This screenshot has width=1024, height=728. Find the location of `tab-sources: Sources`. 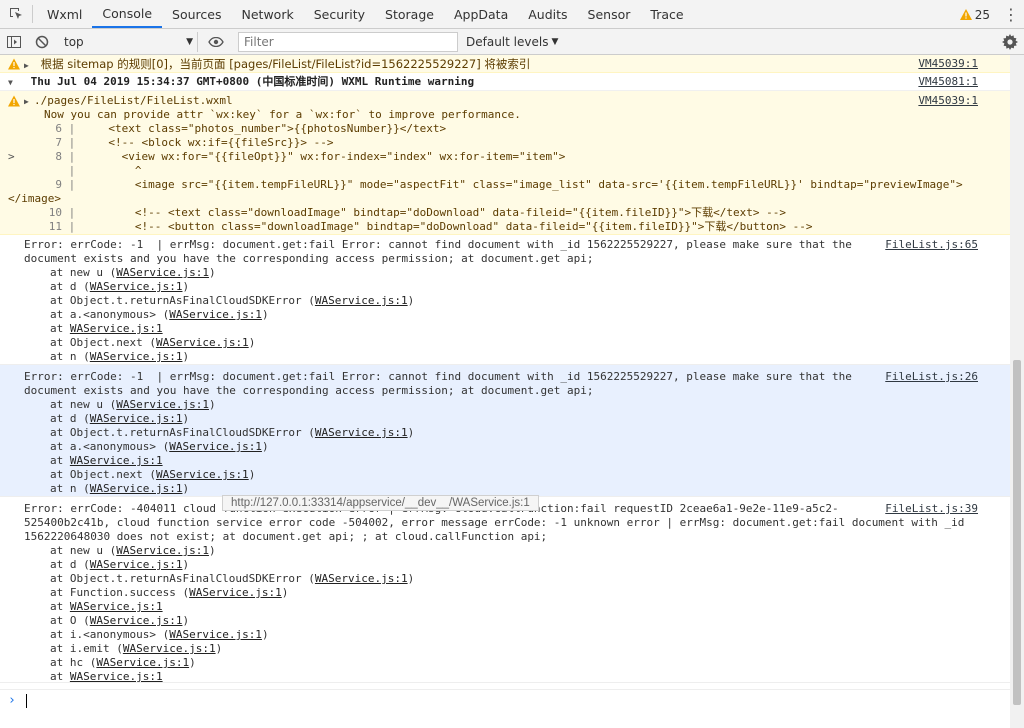

tab-sources: Sources is located at coordinates (196, 14).